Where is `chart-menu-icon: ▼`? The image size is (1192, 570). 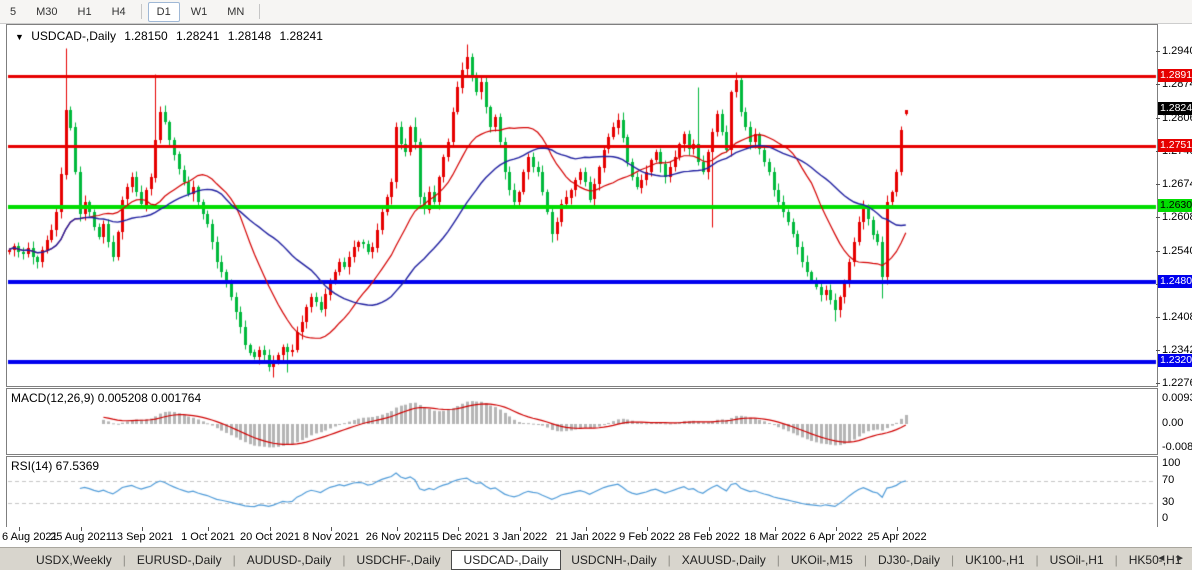 chart-menu-icon: ▼ is located at coordinates (19, 37).